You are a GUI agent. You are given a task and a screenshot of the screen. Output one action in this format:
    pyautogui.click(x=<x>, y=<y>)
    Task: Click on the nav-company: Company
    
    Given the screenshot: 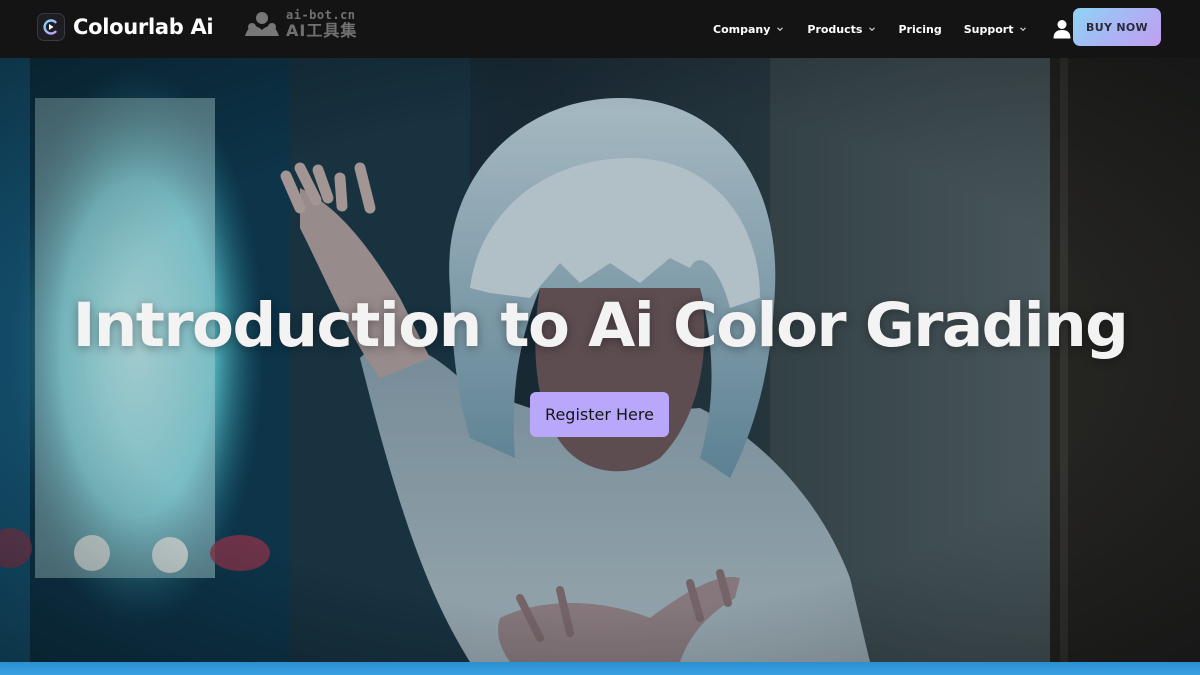 What is the action you would take?
    pyautogui.click(x=748, y=29)
    